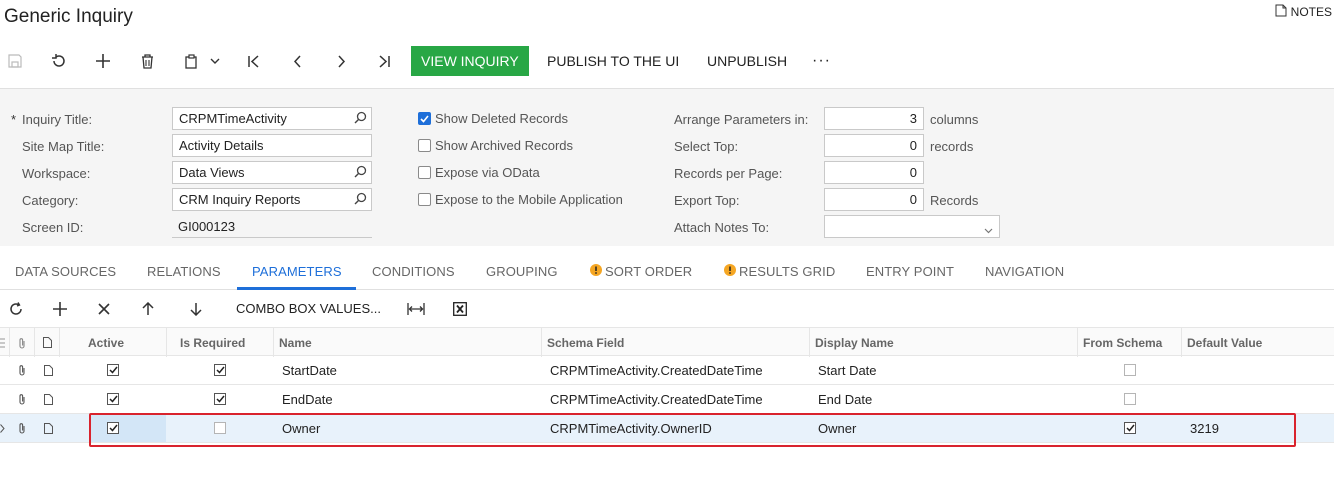 The height and width of the screenshot is (484, 1334). What do you see at coordinates (196, 309) in the screenshot?
I see `move-down-icon` at bounding box center [196, 309].